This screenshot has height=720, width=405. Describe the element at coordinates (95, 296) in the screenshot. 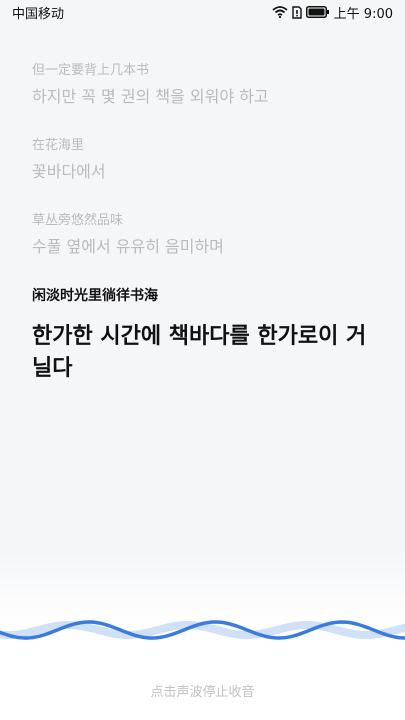

I see `active-source-text: 闲淡时光里徜徉书海` at that location.